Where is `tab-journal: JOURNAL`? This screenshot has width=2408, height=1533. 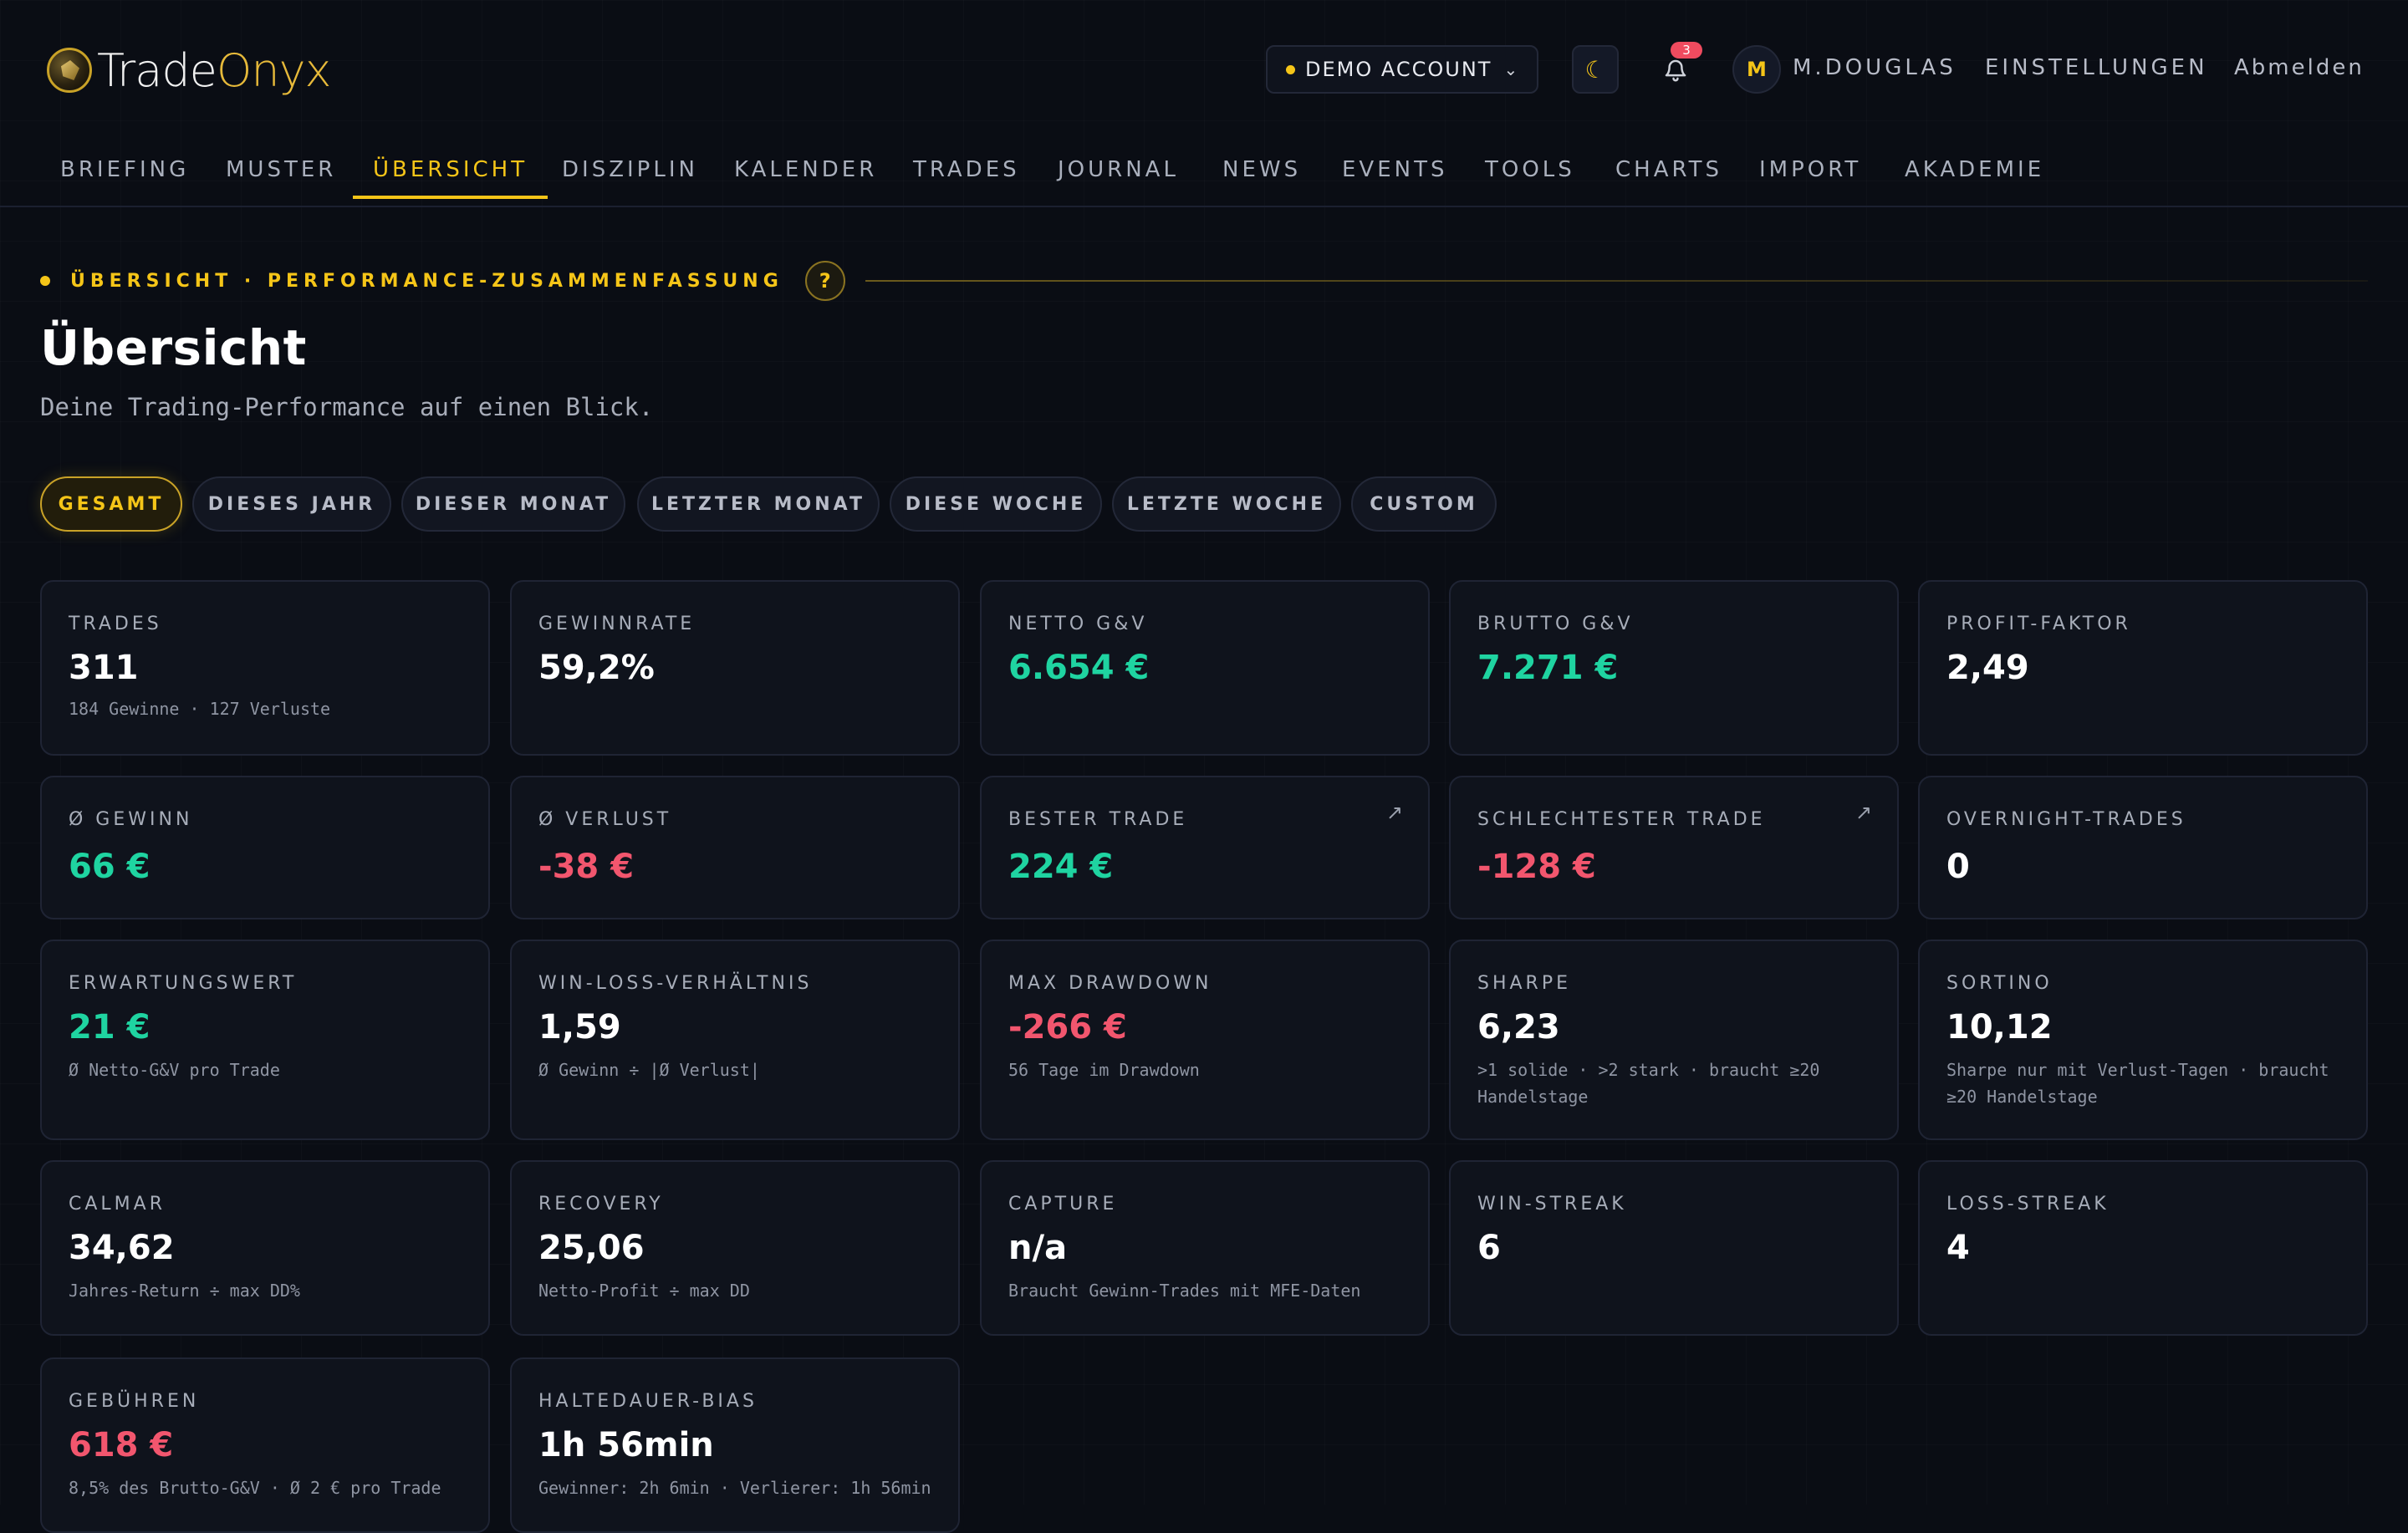
tab-journal: JOURNAL is located at coordinates (1118, 178).